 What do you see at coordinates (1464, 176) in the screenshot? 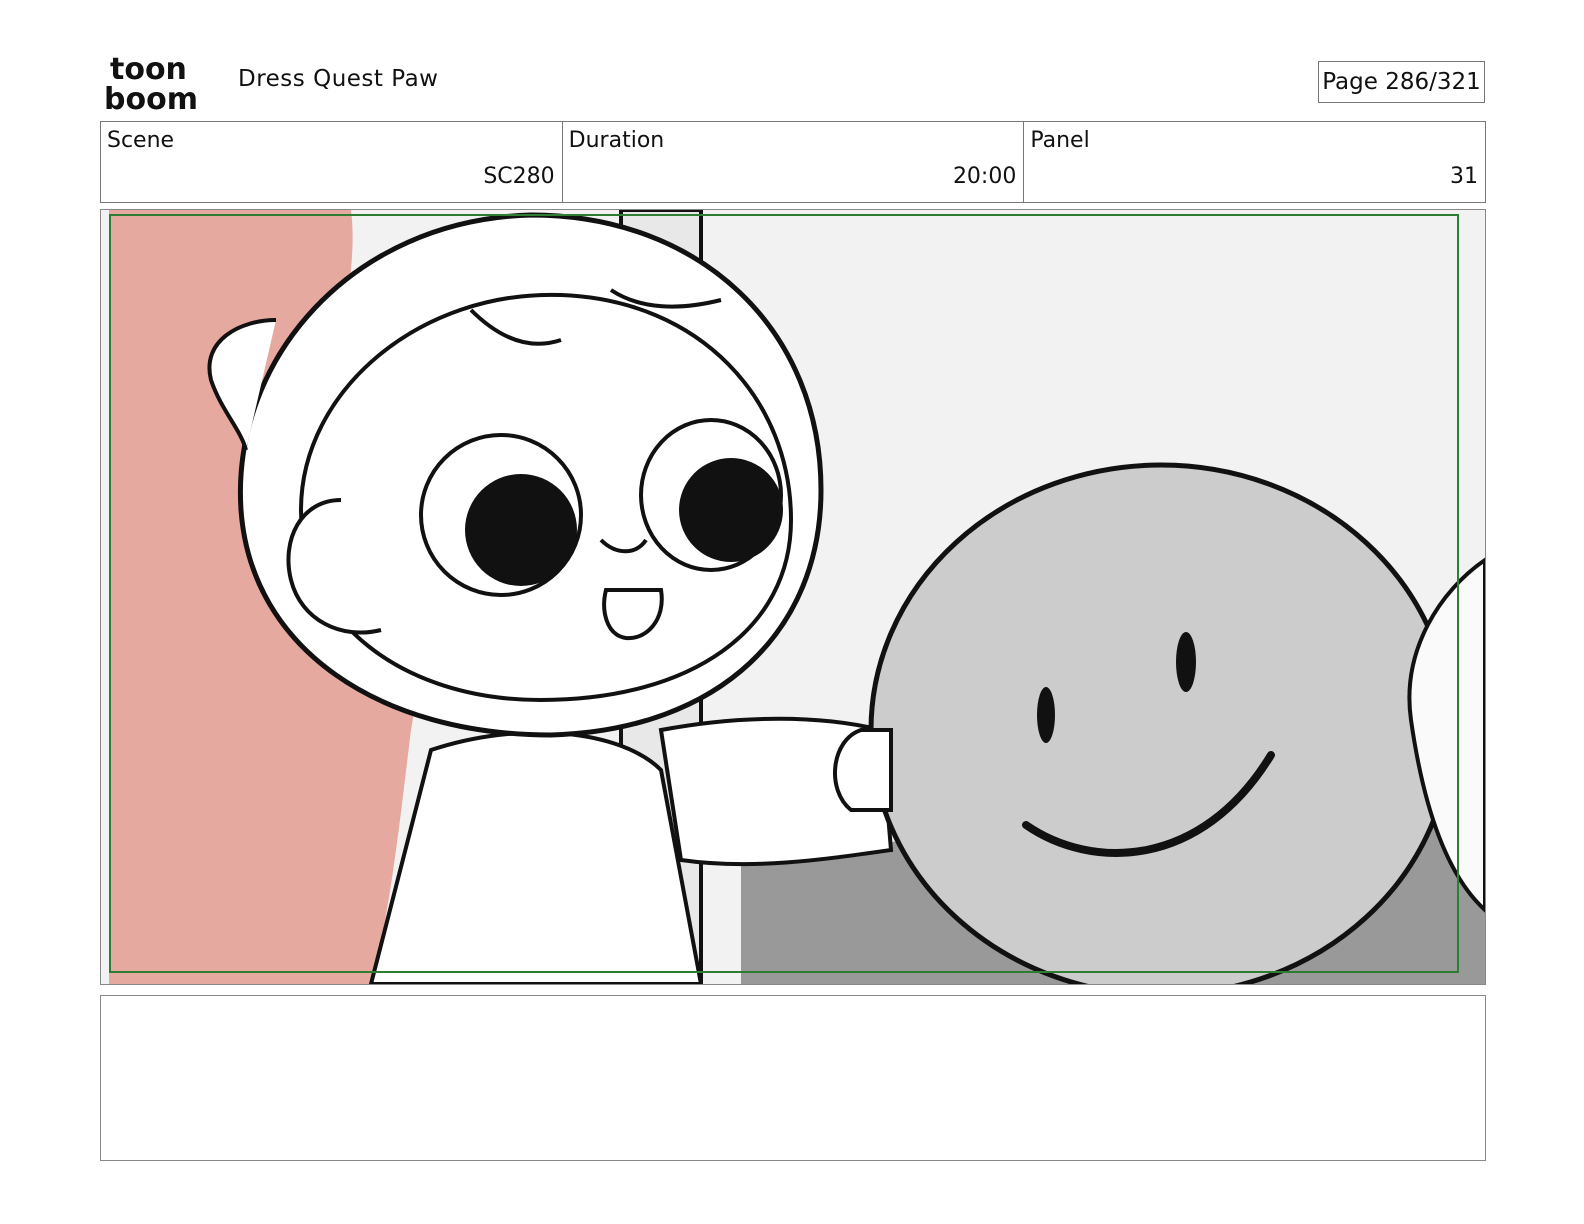
I see `panel-value: 31` at bounding box center [1464, 176].